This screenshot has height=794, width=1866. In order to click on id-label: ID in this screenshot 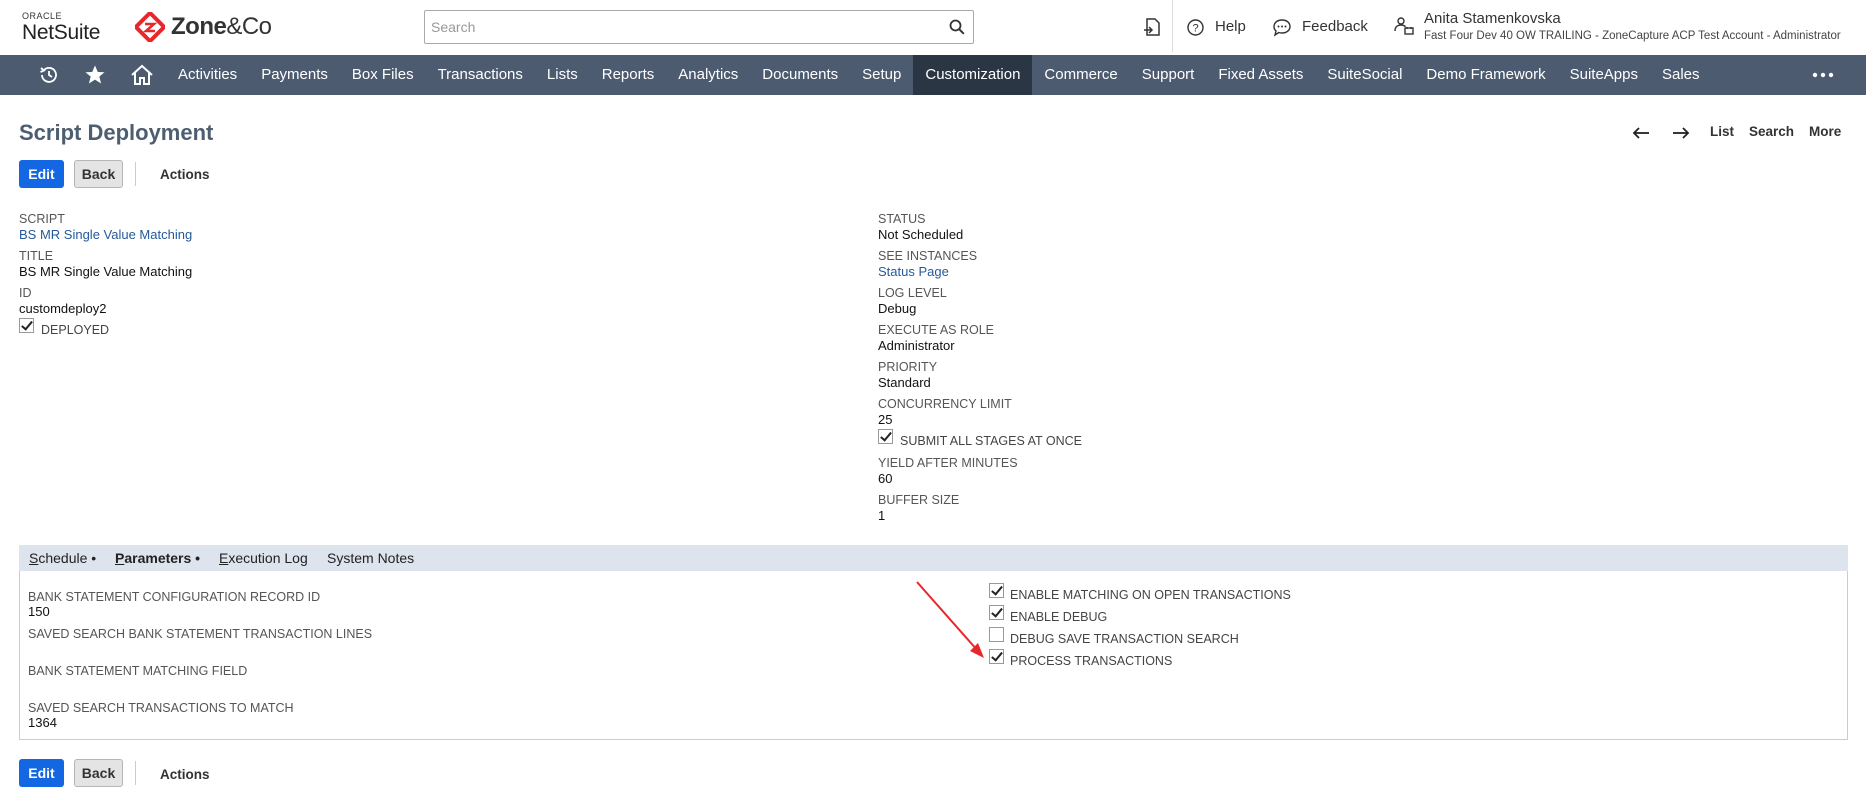, I will do `click(25, 293)`.